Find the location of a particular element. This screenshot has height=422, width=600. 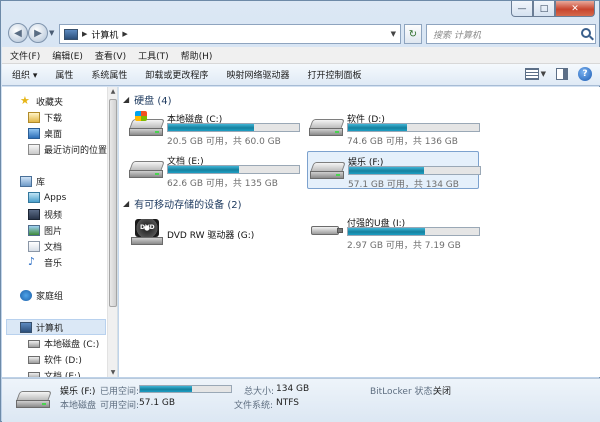

details-used-label: 已用空间: is located at coordinates (120, 392).